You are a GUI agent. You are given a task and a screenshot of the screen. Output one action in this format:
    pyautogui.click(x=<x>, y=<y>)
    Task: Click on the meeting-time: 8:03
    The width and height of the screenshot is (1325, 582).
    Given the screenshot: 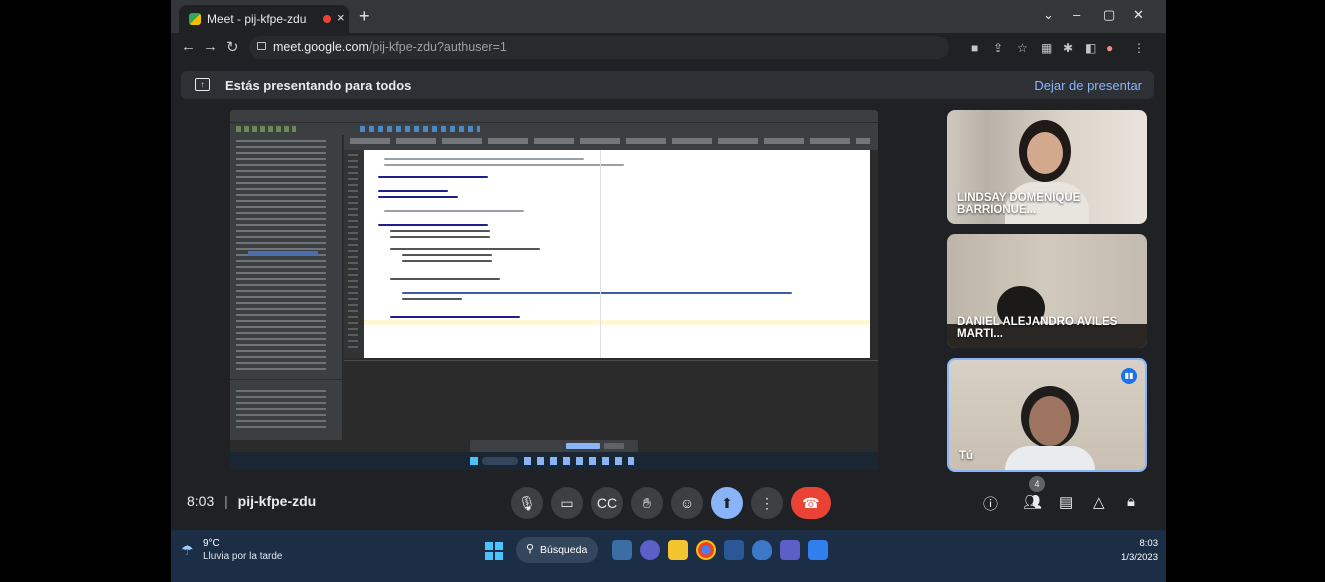 What is the action you would take?
    pyautogui.click(x=201, y=501)
    